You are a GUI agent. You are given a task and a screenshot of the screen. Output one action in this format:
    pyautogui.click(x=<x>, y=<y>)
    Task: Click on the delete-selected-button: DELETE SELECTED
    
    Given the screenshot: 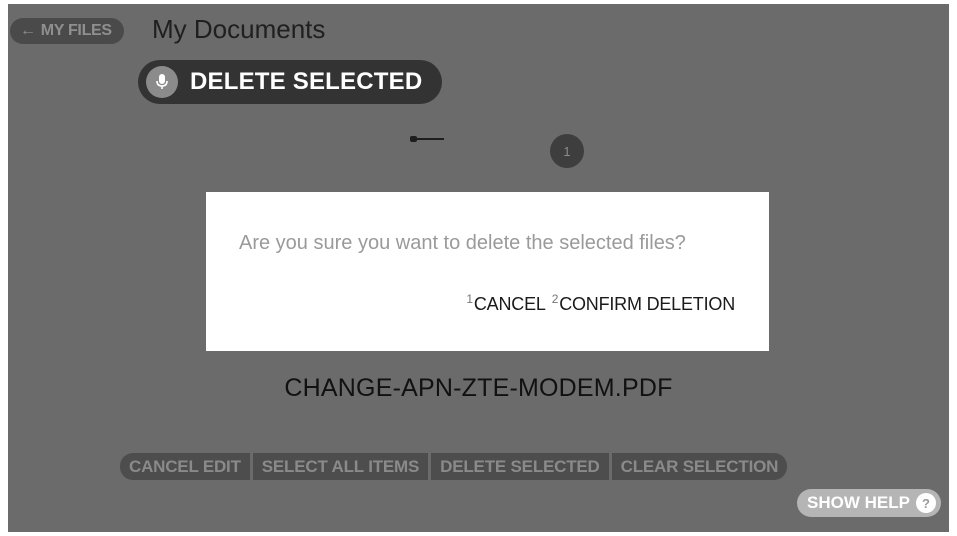 What is the action you would take?
    pyautogui.click(x=520, y=466)
    